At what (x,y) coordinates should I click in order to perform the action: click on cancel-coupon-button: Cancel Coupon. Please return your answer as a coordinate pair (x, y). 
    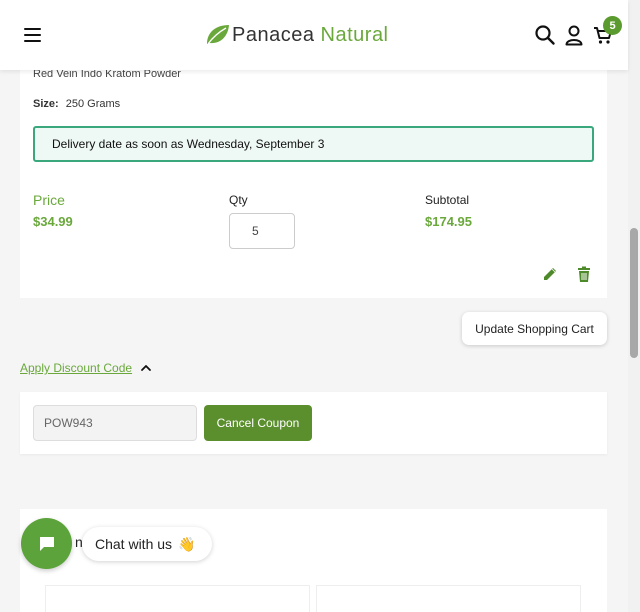
    Looking at the image, I should click on (258, 423).